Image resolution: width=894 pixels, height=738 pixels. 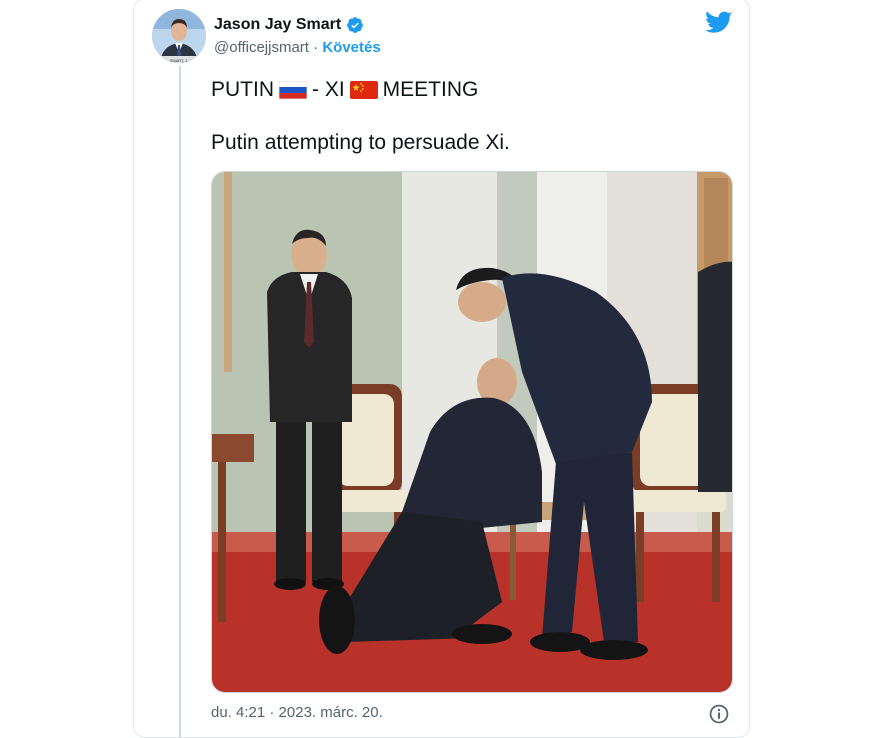 What do you see at coordinates (719, 23) in the screenshot?
I see `twitter-bird-icon` at bounding box center [719, 23].